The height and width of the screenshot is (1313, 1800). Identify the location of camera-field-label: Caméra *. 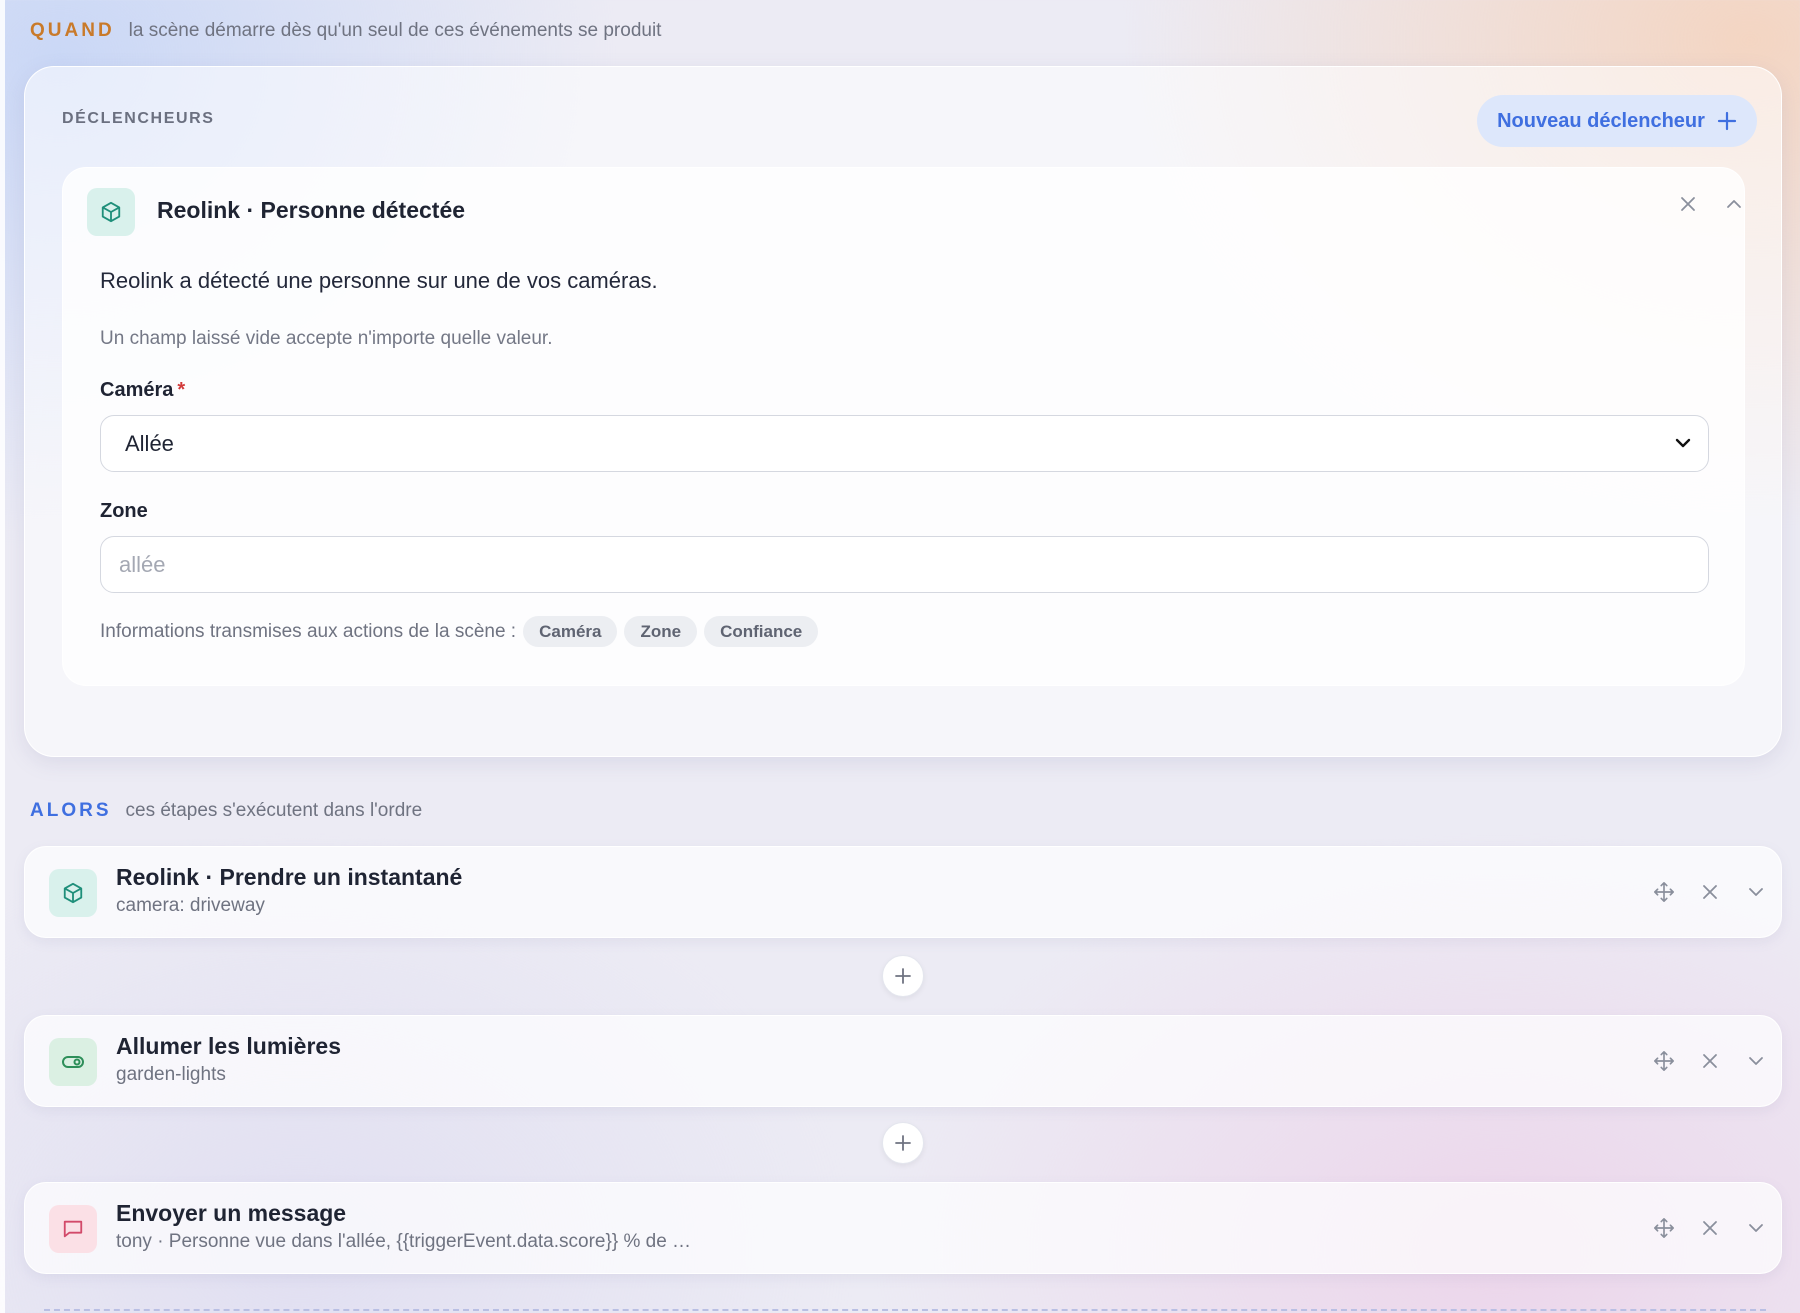
(142, 390).